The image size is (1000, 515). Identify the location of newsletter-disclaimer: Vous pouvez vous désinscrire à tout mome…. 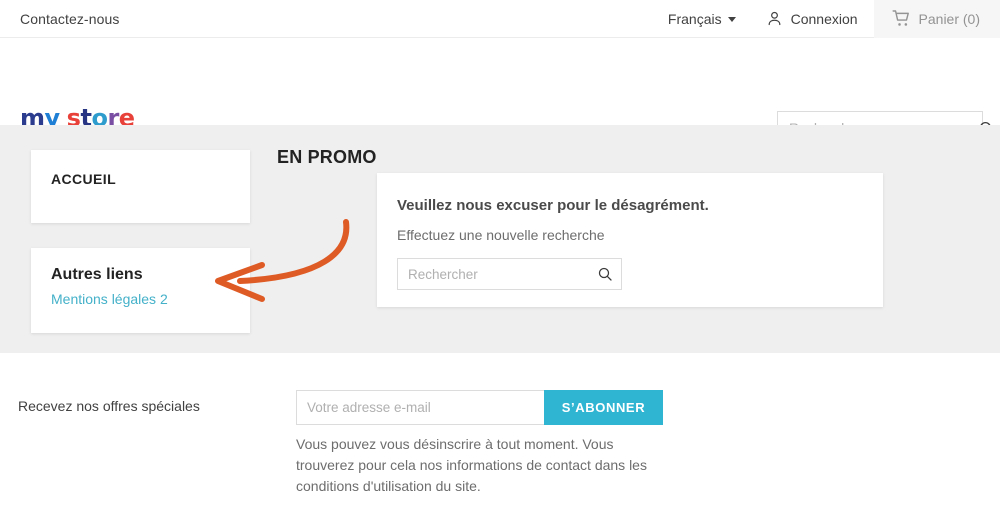
(471, 465).